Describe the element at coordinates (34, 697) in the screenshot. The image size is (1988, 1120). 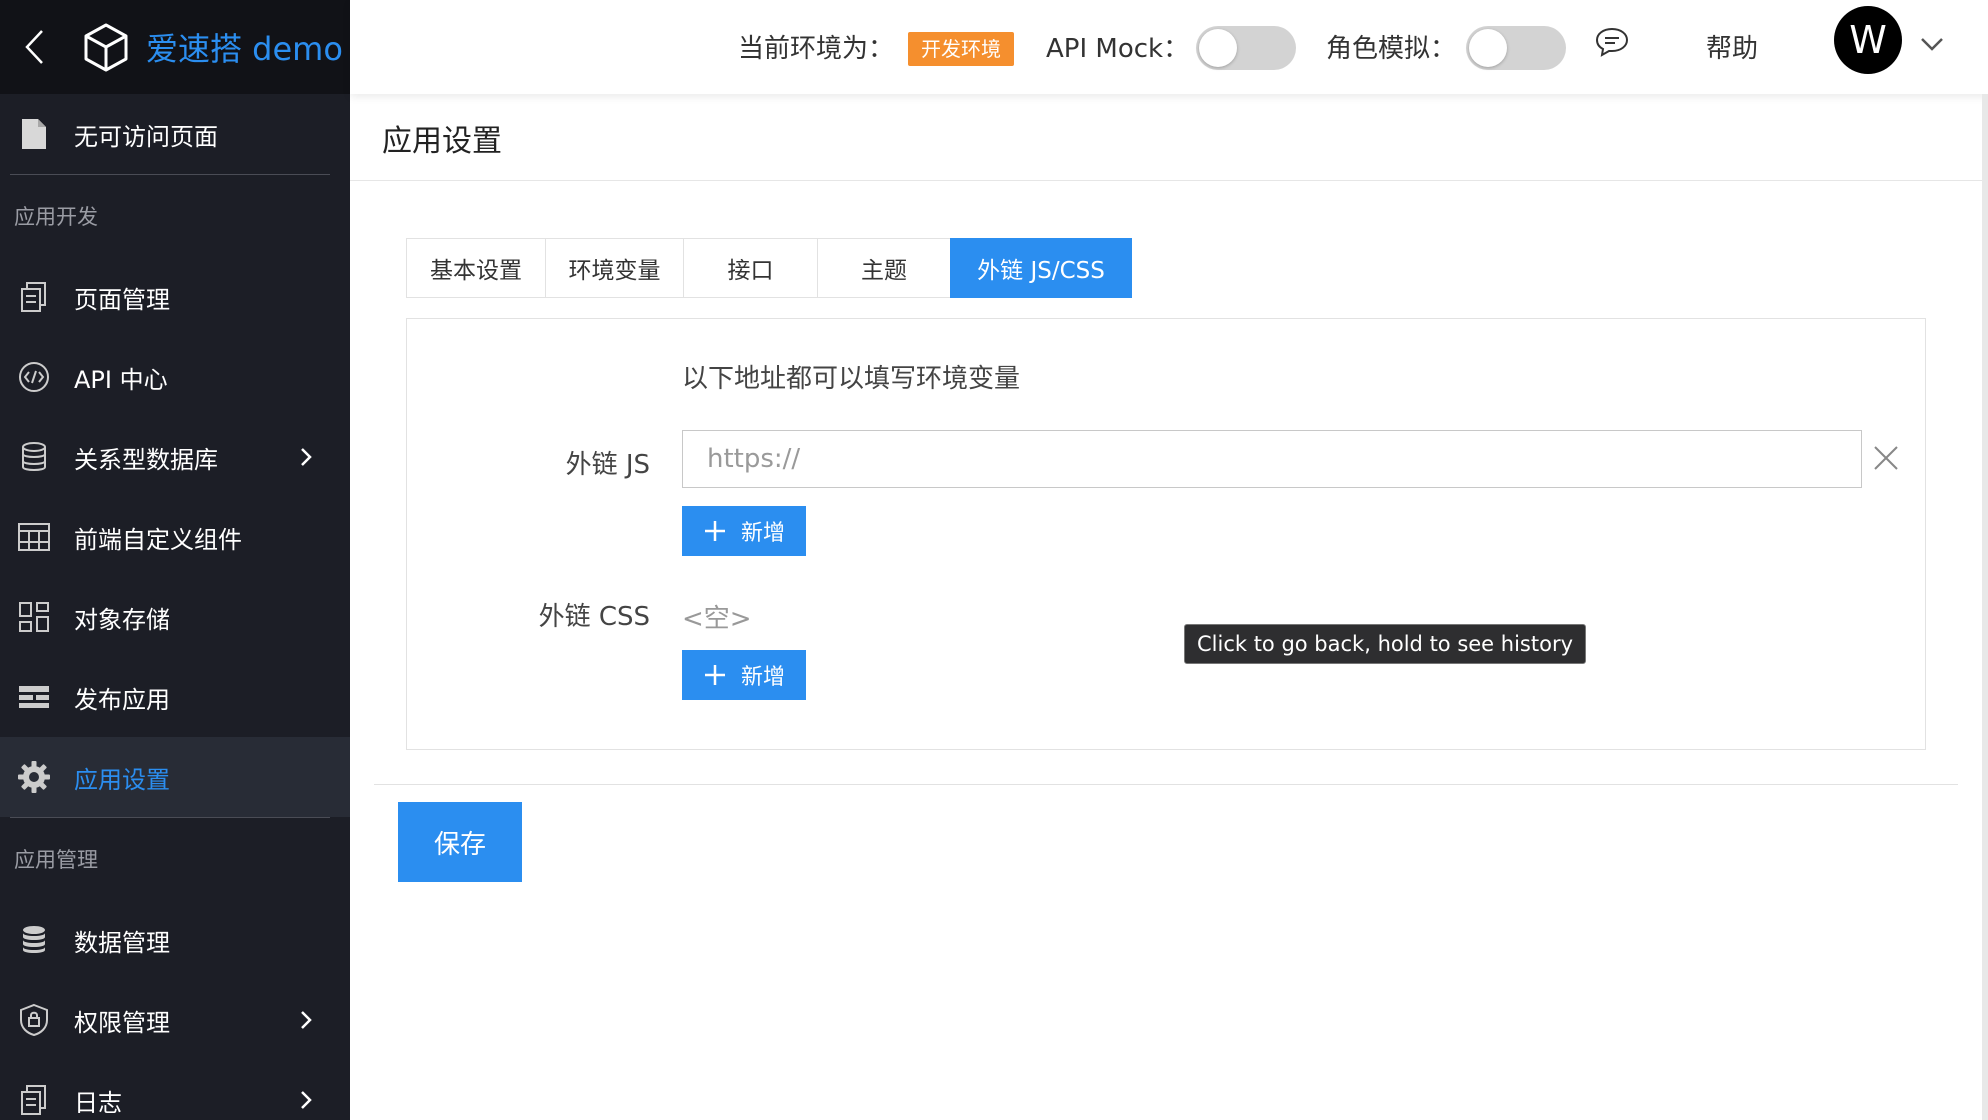
I see `publish-icon` at that location.